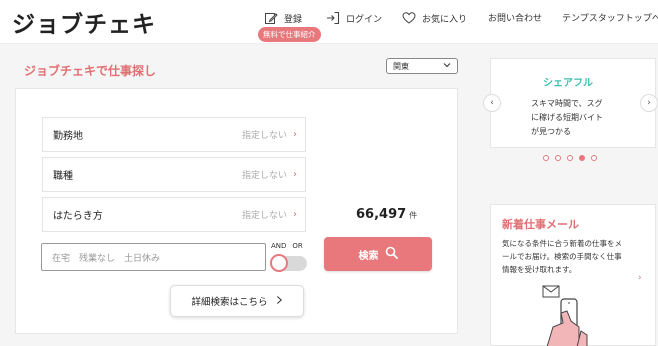 The height and width of the screenshot is (346, 658). I want to click on keyword-input: 在宅 残業なし 土日休み, so click(153, 257).